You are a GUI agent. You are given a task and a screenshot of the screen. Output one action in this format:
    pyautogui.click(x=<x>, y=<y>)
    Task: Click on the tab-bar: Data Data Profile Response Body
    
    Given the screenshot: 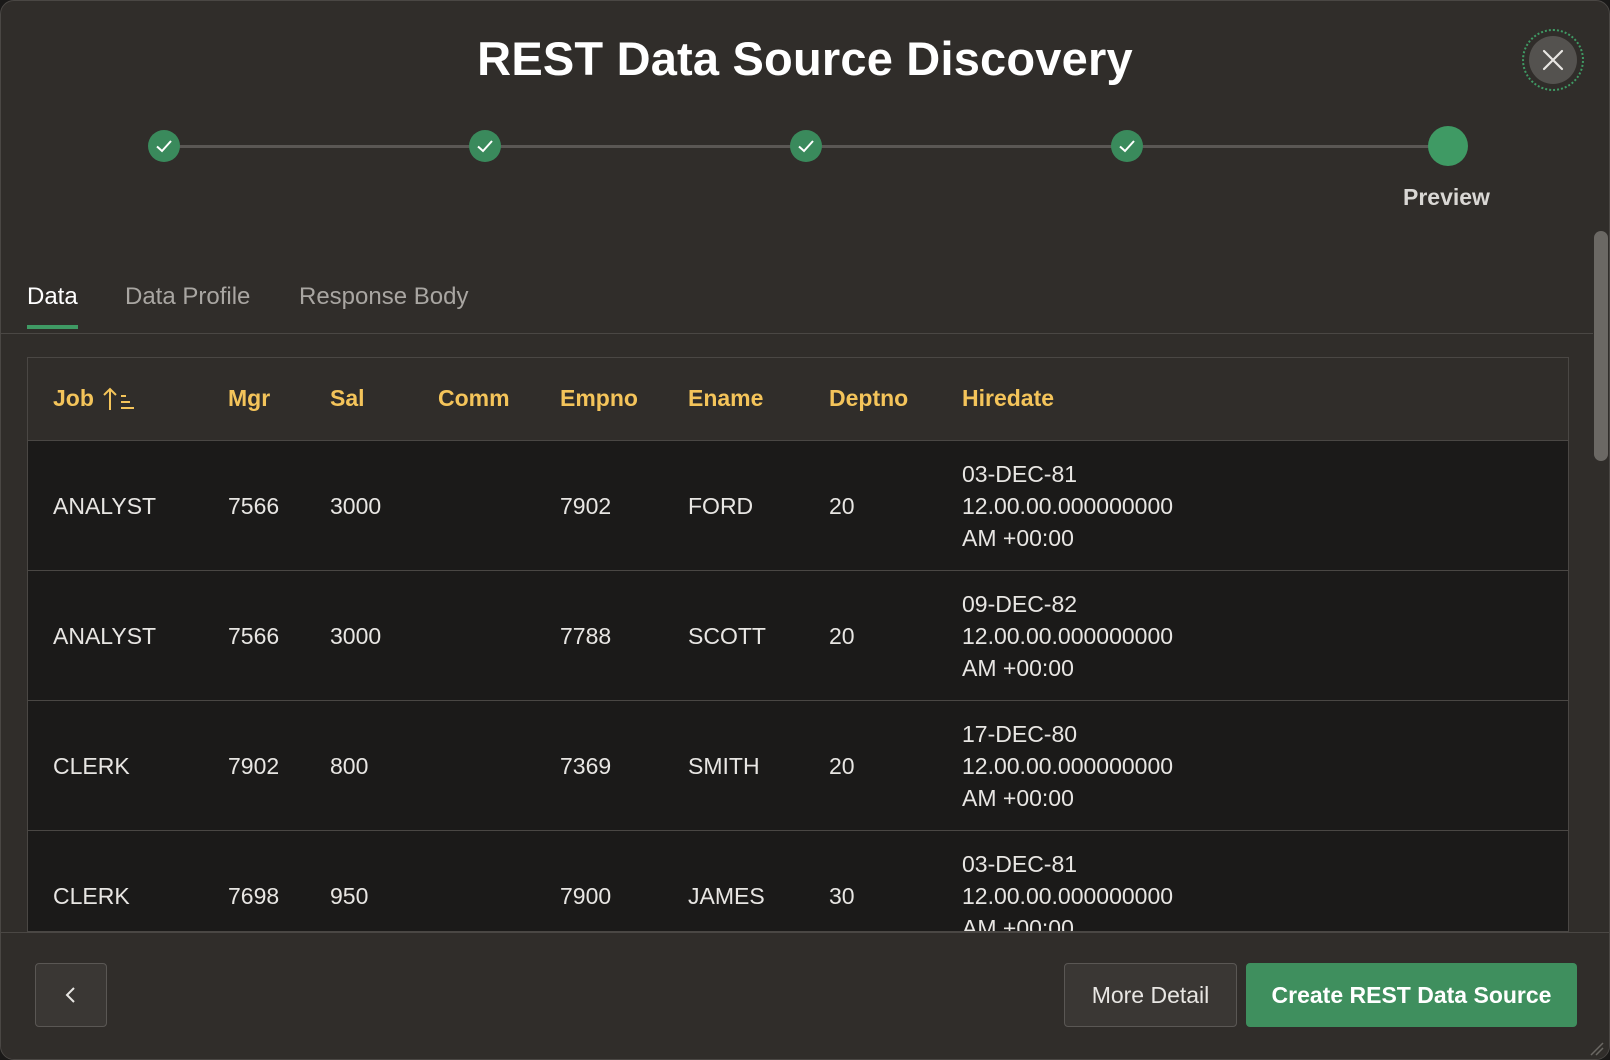 What is the action you would take?
    pyautogui.click(x=797, y=302)
    